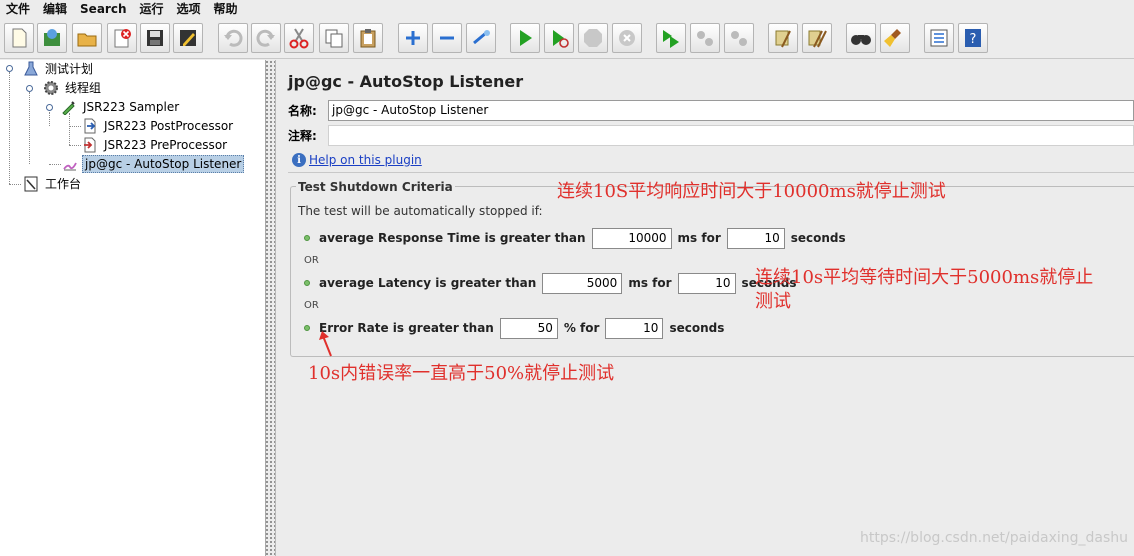  I want to click on name-input: jp@gc - AutoStop Listener, so click(731, 110).